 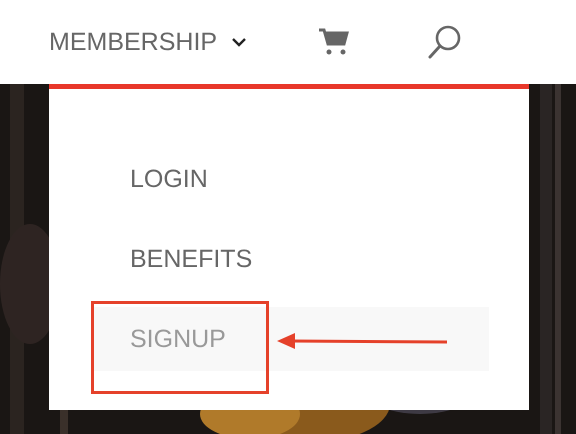 I want to click on search-icon, so click(x=445, y=42).